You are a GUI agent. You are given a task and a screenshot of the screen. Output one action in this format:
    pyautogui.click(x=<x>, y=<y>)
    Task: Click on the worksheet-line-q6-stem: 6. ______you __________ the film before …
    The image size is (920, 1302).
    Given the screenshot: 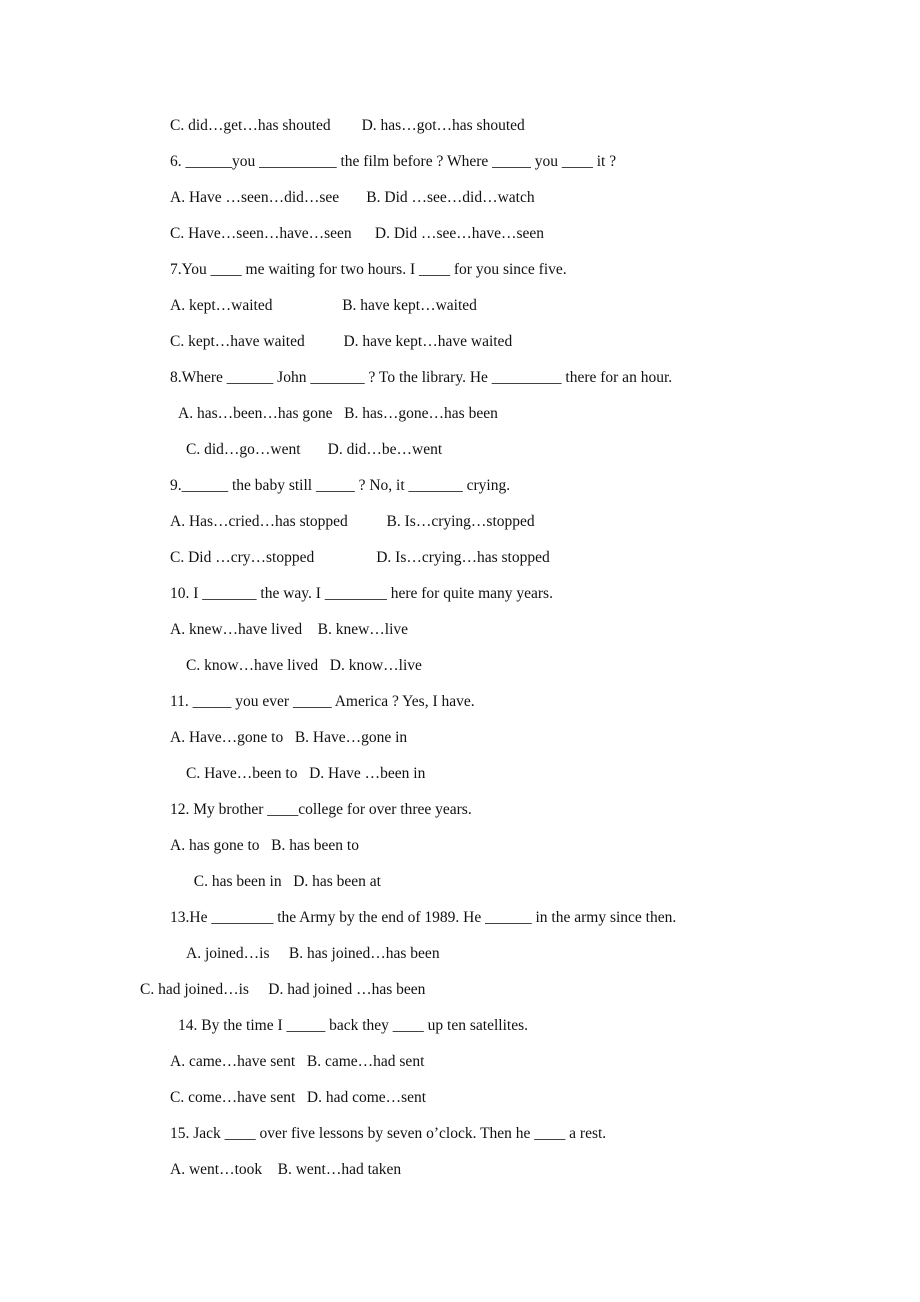 What is the action you would take?
    pyautogui.click(x=393, y=161)
    